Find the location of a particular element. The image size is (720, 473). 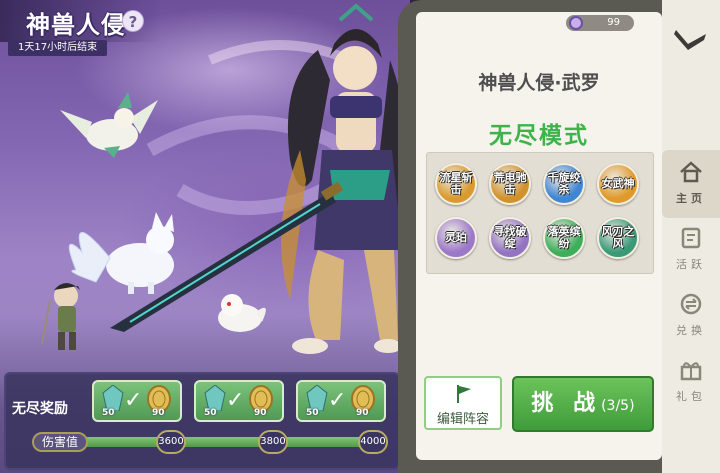

skill-label: 女武神 is located at coordinates (618, 183).